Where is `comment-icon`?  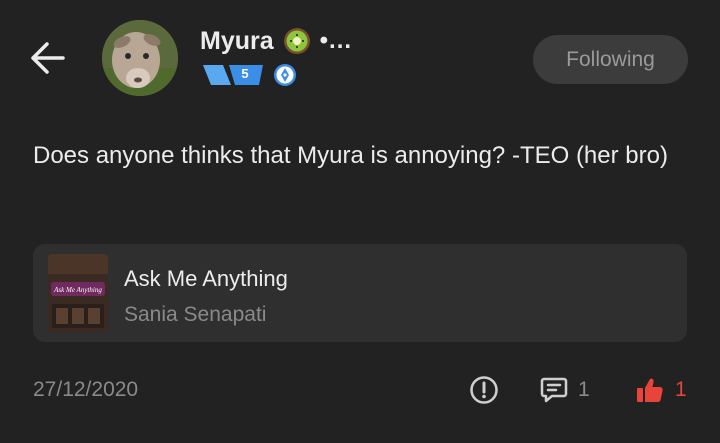
comment-icon is located at coordinates (554, 390).